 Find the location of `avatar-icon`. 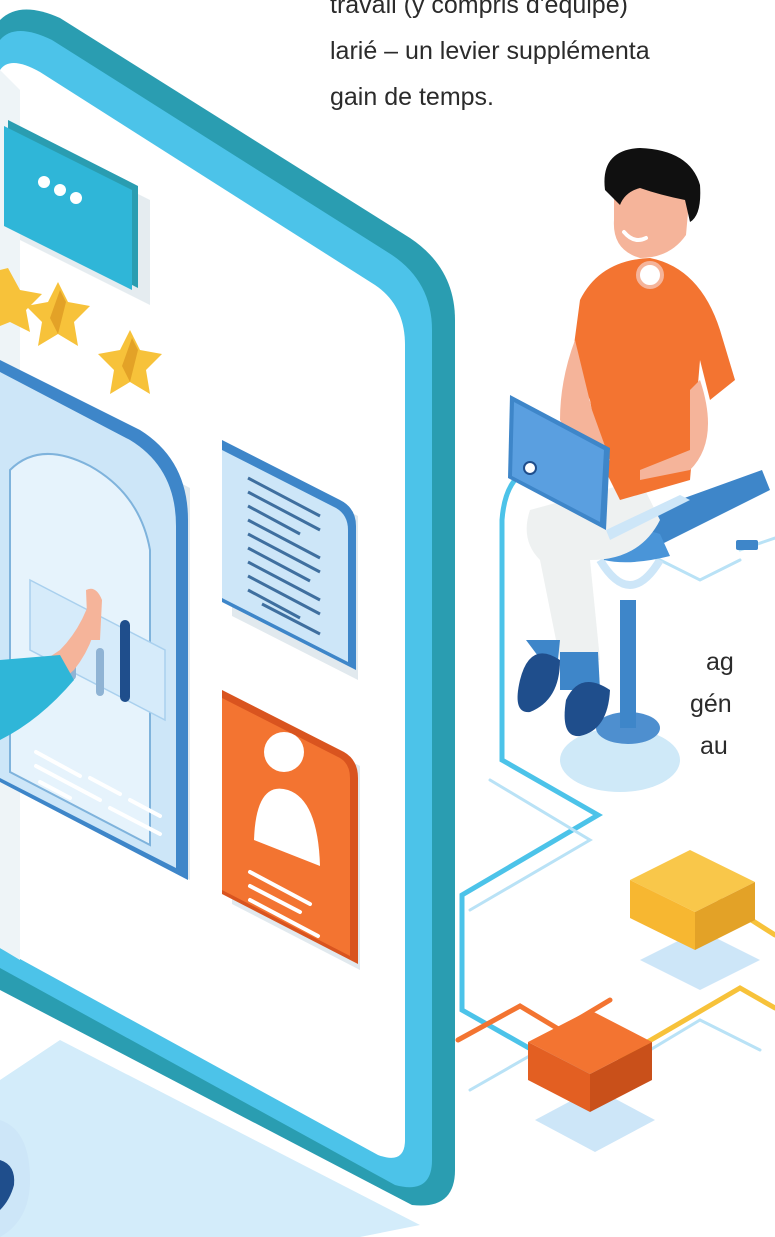

avatar-icon is located at coordinates (284, 752).